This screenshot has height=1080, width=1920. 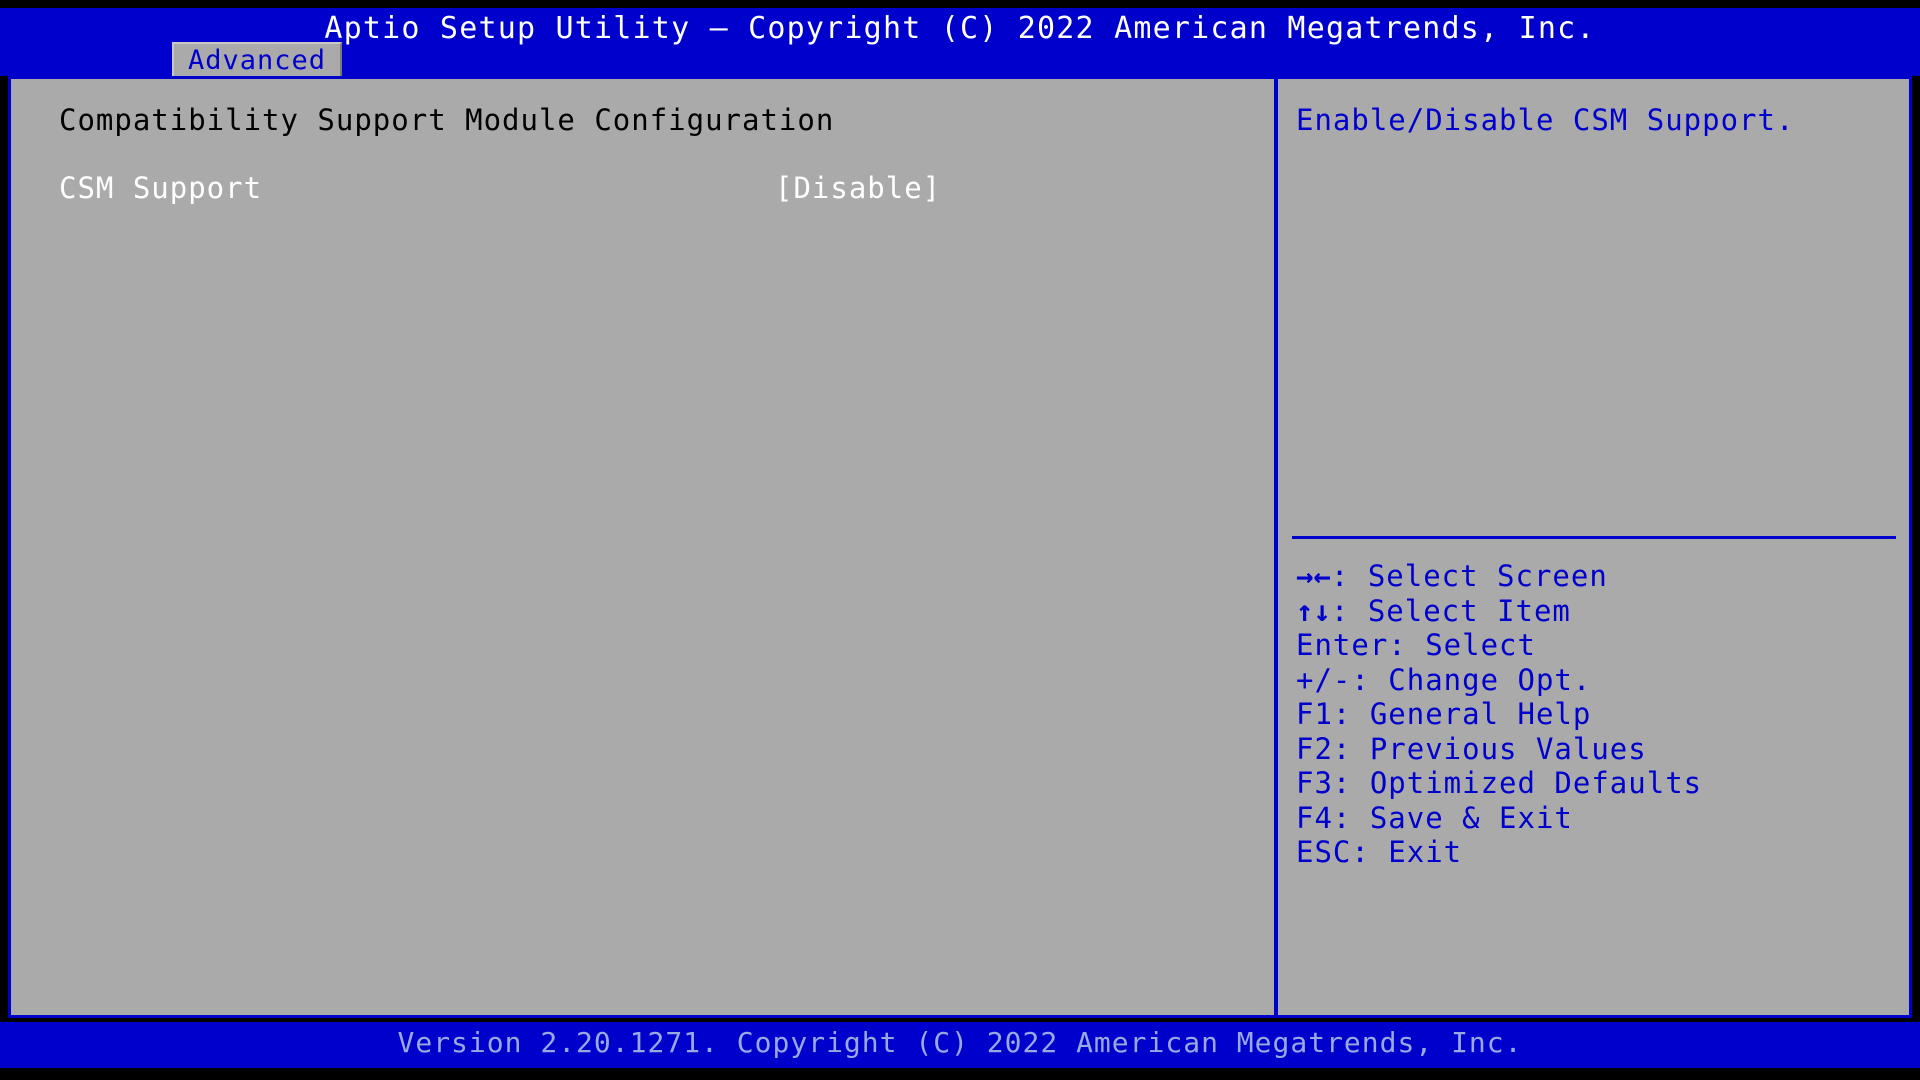 What do you see at coordinates (1469, 576) in the screenshot?
I see `key-legend-text: : Select Screen` at bounding box center [1469, 576].